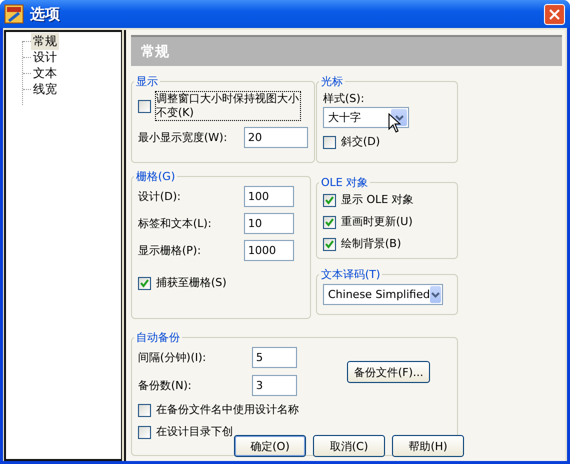  What do you see at coordinates (227, 410) in the screenshot?
I see `checkbox-label: 在备份文件名中使用设计名称` at bounding box center [227, 410].